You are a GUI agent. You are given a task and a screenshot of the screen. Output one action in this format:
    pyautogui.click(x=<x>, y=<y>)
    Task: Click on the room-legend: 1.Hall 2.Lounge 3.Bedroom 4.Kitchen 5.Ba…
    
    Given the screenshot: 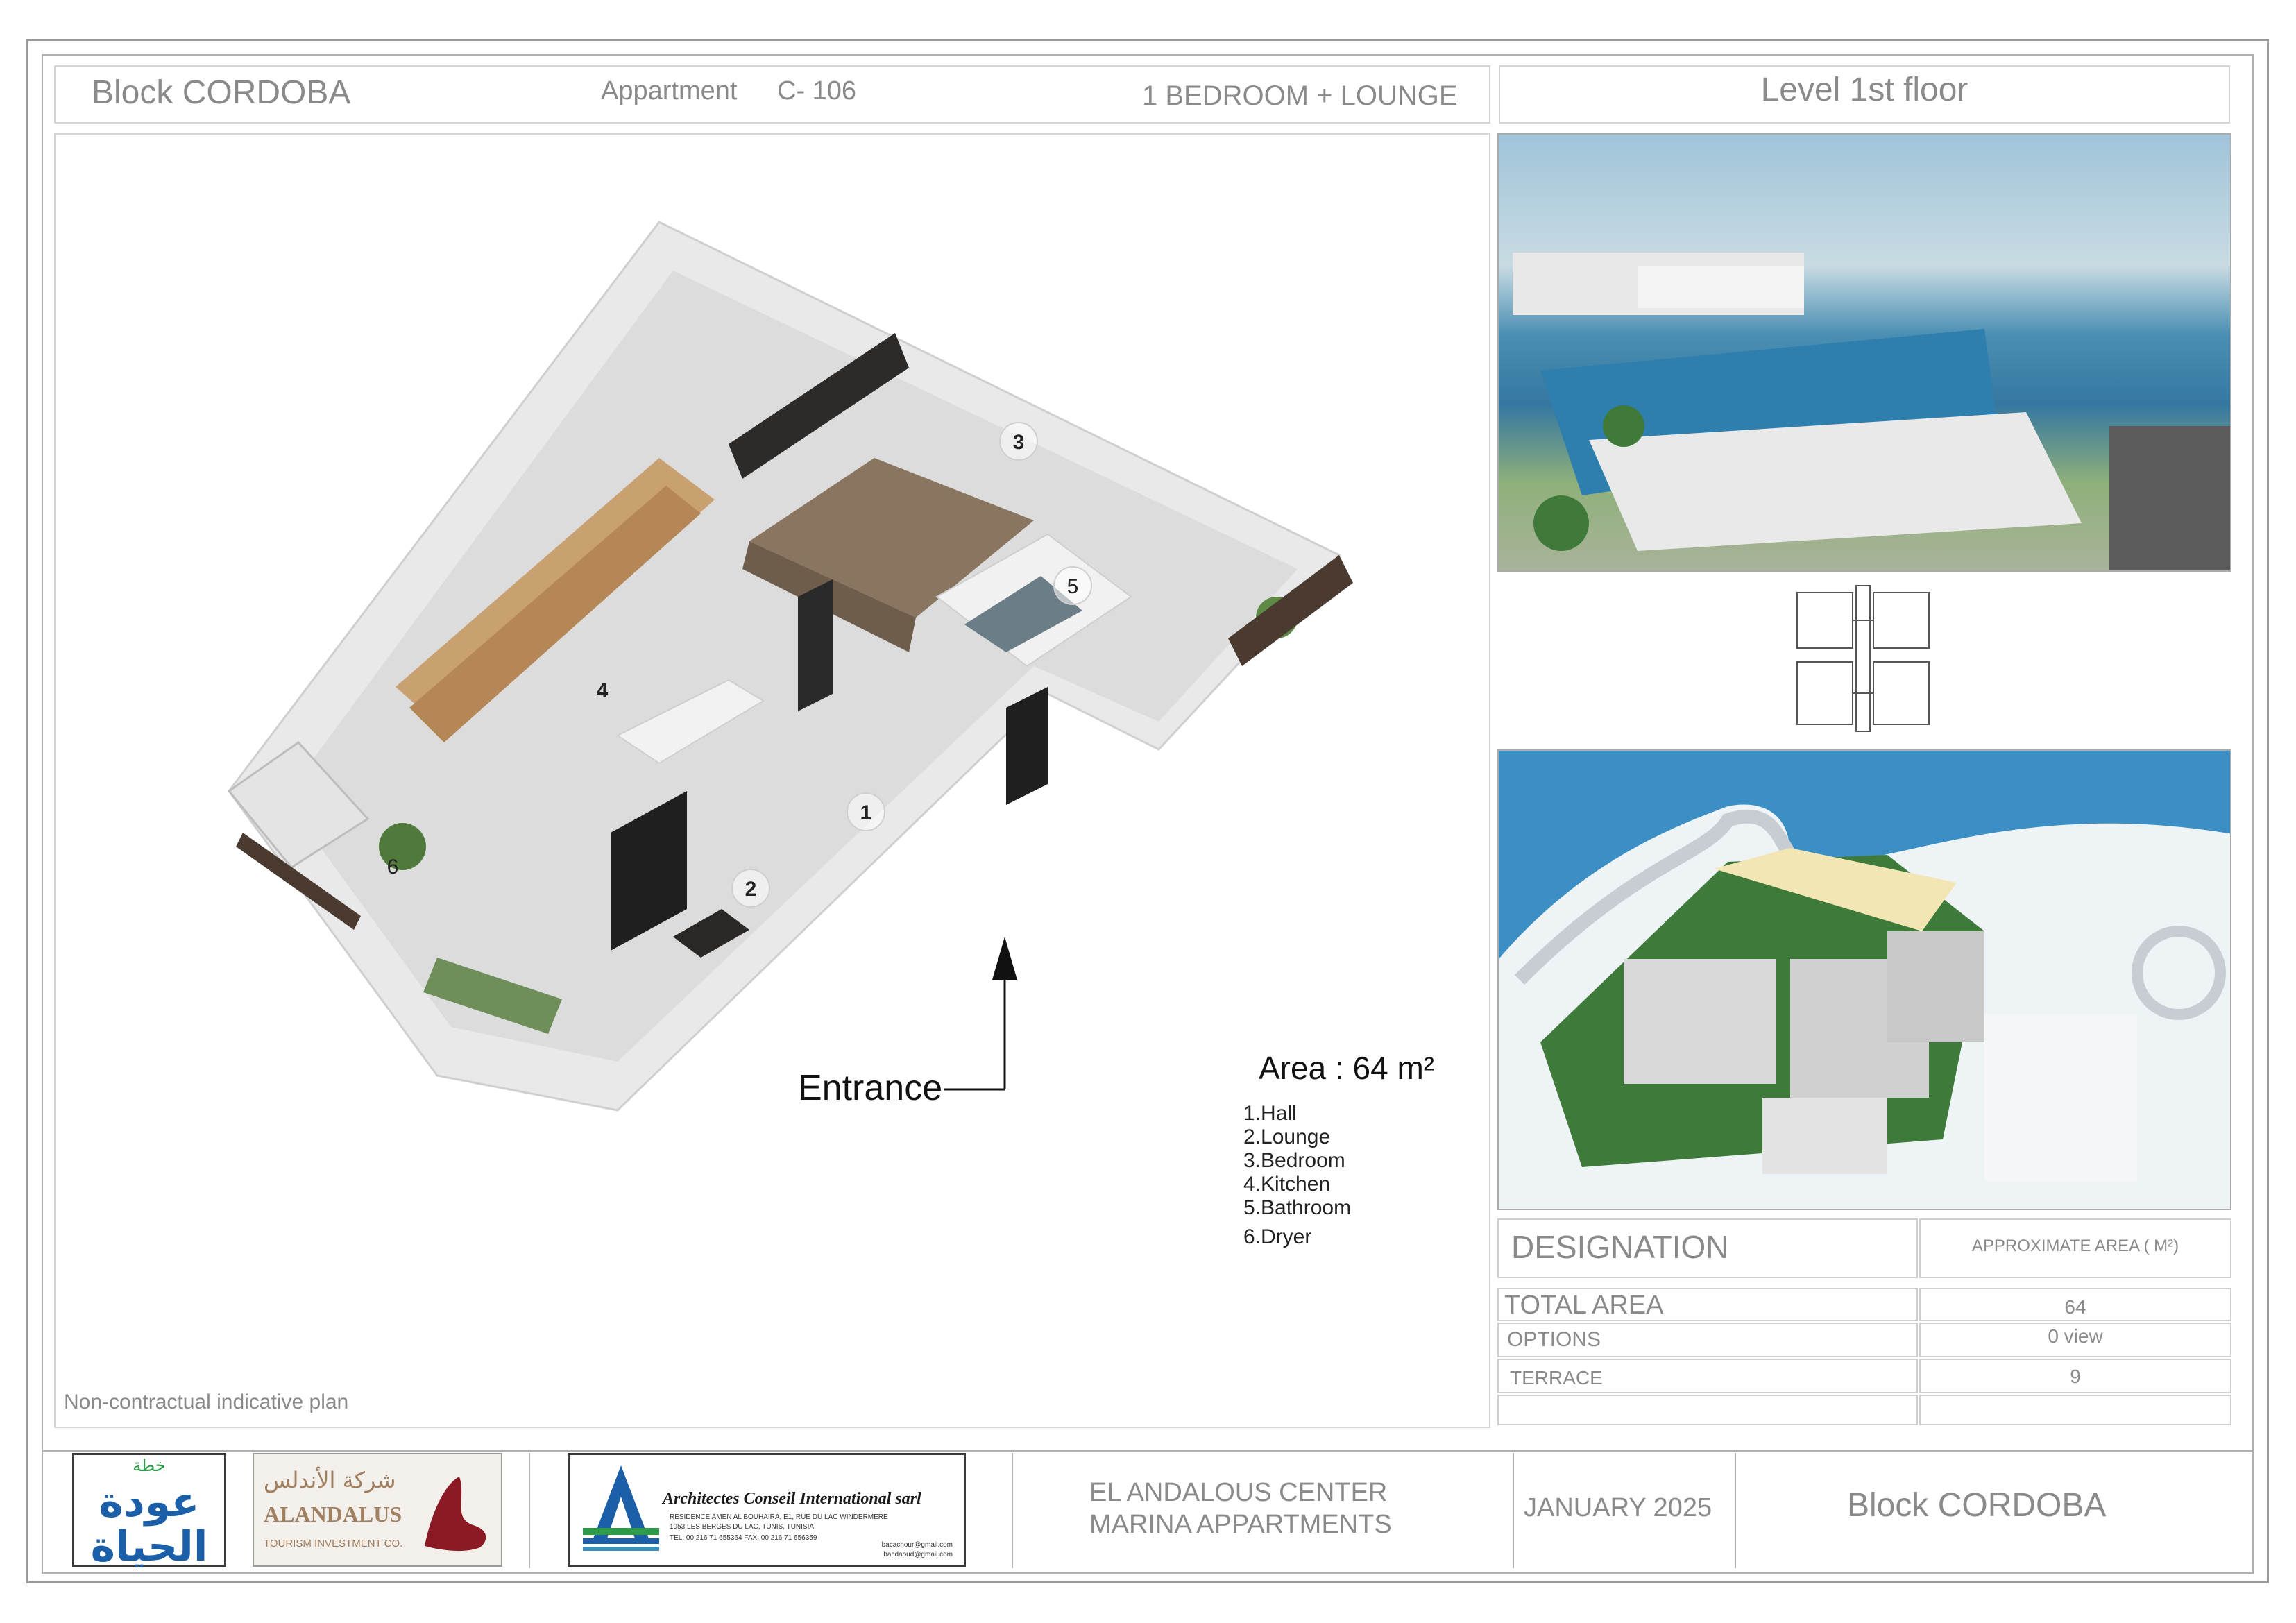 What is the action you would take?
    pyautogui.click(x=1297, y=1175)
    